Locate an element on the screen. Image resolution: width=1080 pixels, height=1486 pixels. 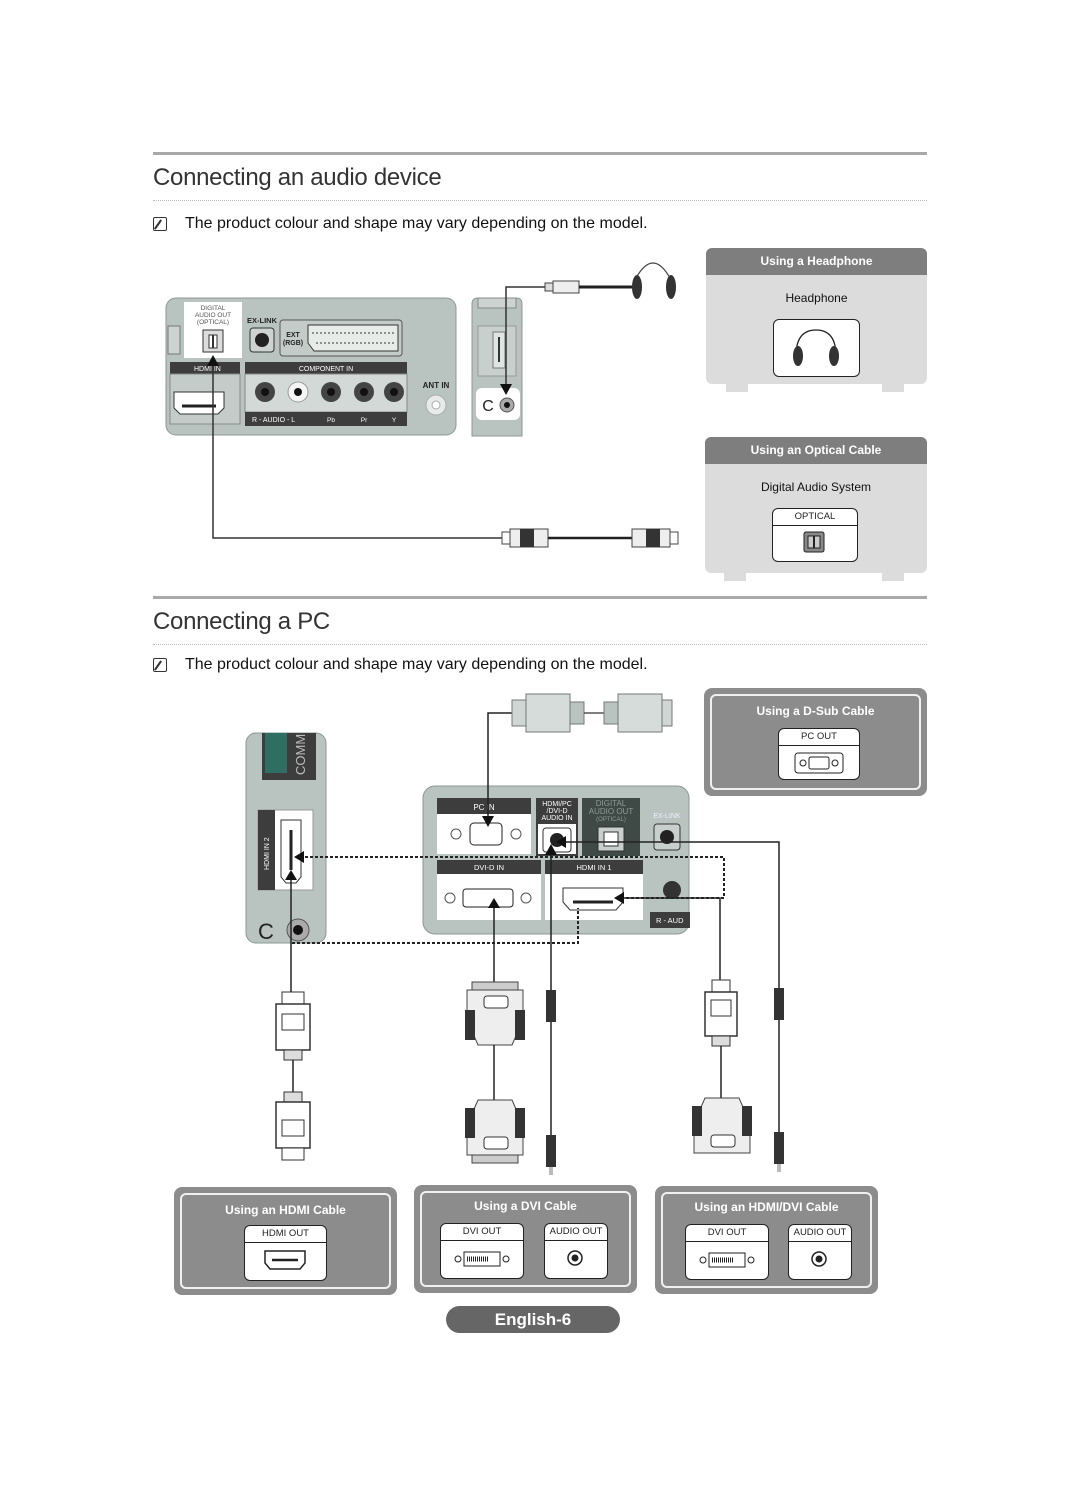
panel-using-headphone: Using a Headphone Headphone is located at coordinates (816, 316).